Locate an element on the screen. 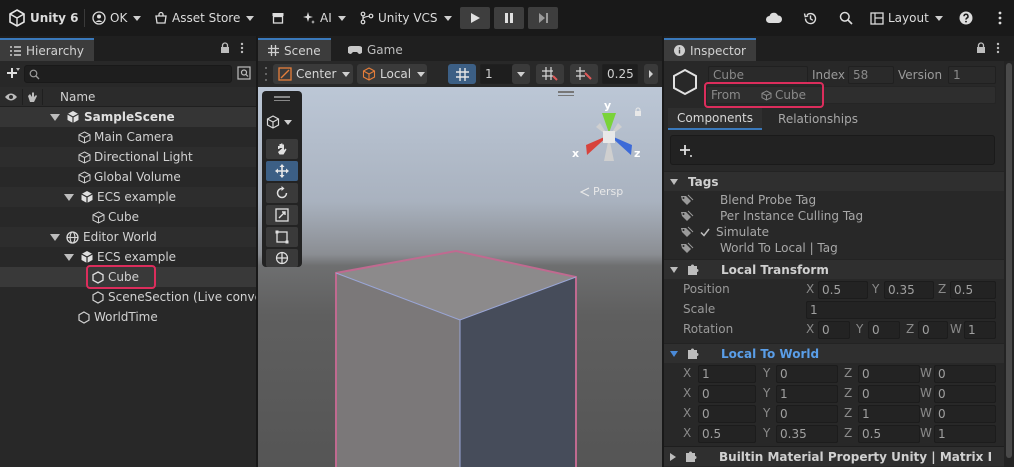 This screenshot has height=467, width=1014. more-options-button is located at coordinates (1000, 18).